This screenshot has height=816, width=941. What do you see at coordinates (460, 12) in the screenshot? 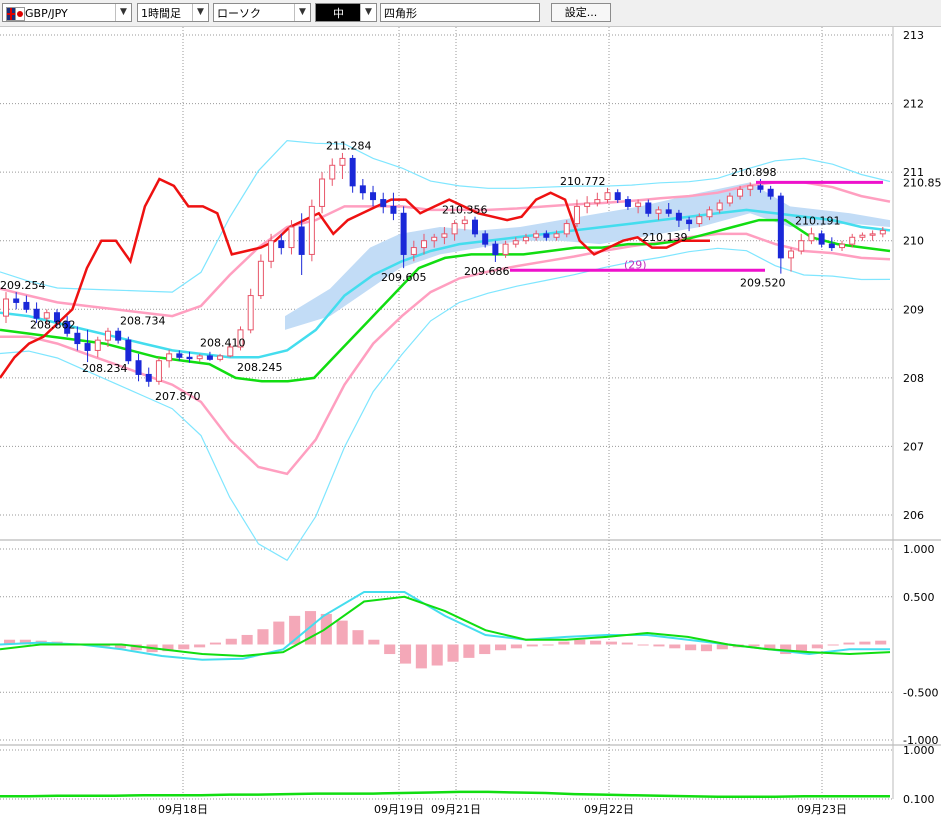
I see `draw-shape-field: 四角形` at bounding box center [460, 12].